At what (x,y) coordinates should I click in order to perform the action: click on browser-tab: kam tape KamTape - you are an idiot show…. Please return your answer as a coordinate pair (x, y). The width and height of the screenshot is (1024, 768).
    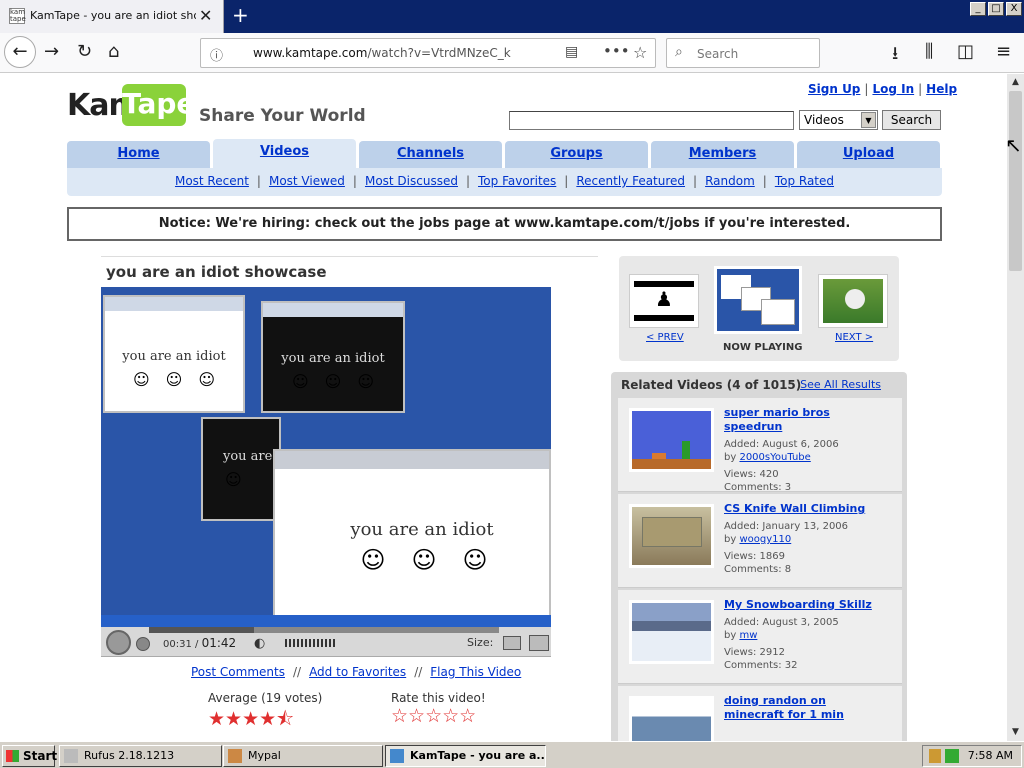
    Looking at the image, I should click on (112, 16).